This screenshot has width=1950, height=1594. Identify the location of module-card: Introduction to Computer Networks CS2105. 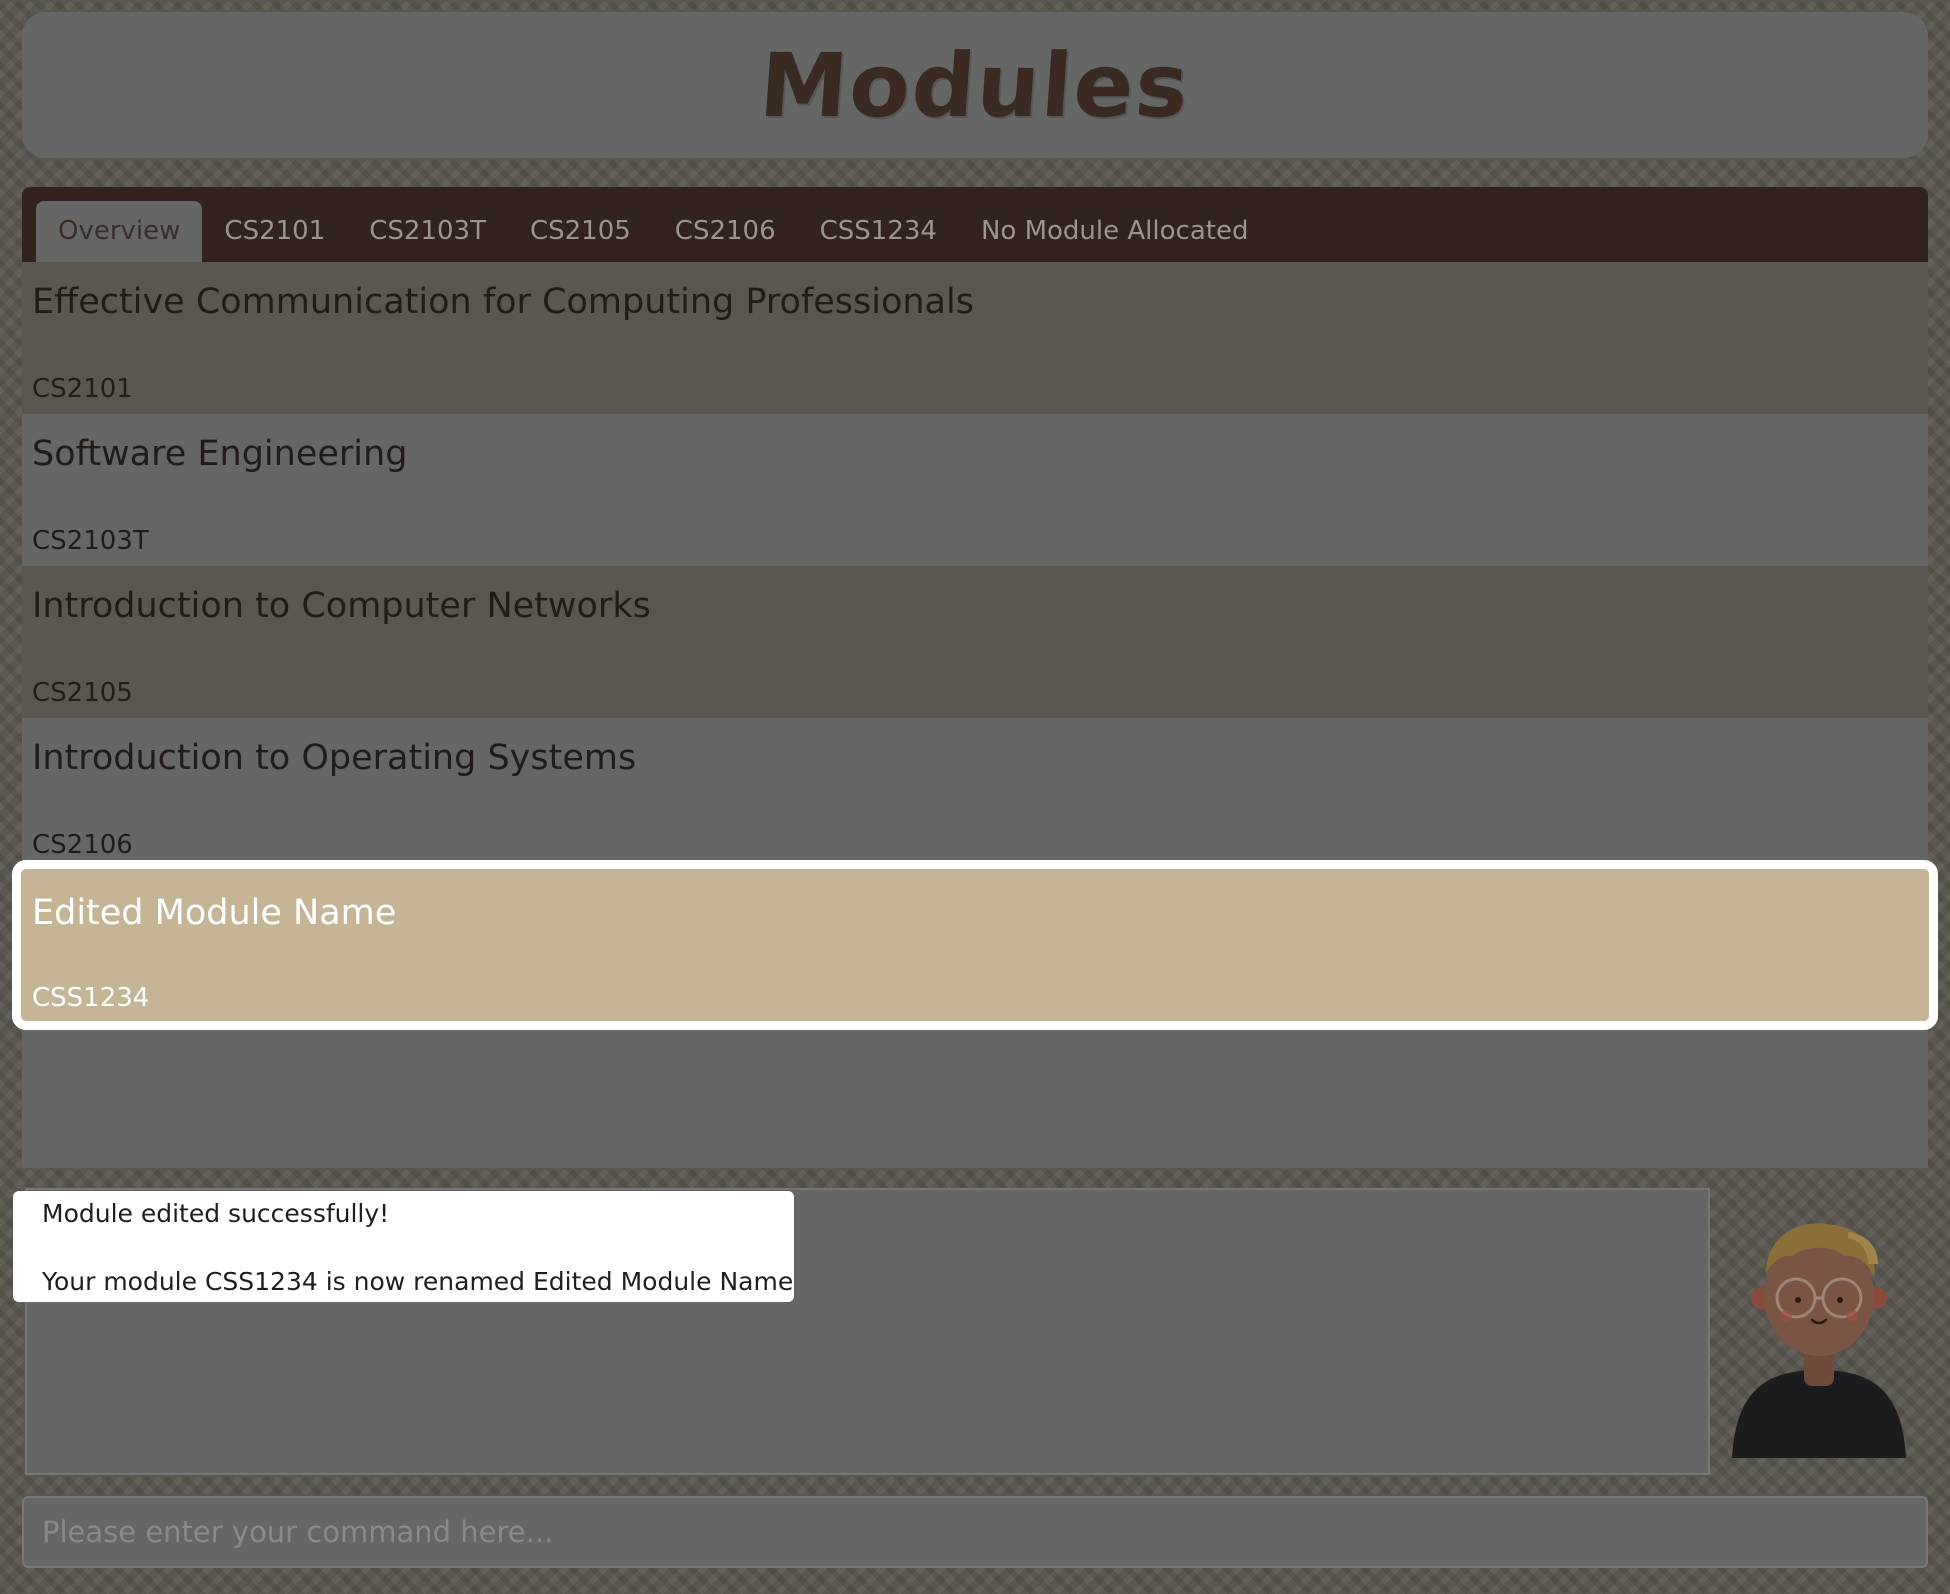
(975, 642).